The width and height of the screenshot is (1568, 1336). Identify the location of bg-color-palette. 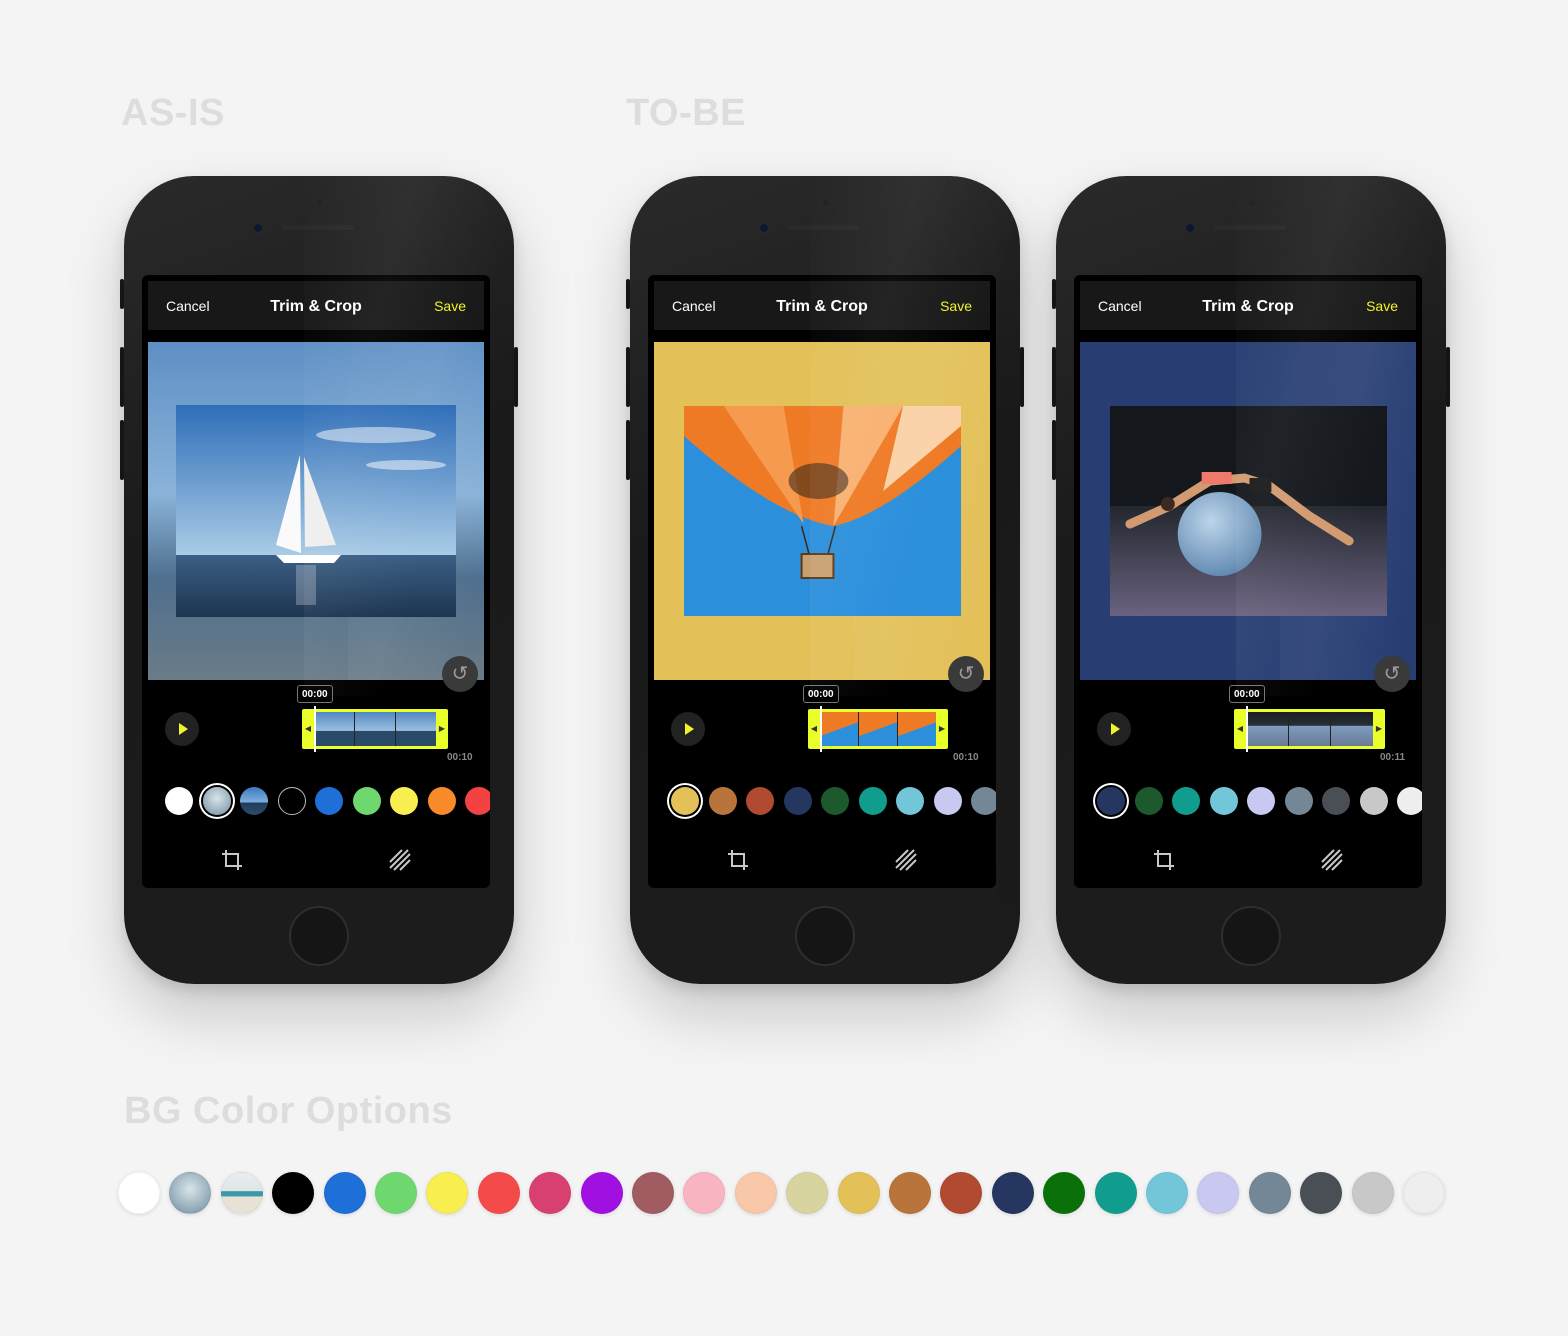
(788, 1195).